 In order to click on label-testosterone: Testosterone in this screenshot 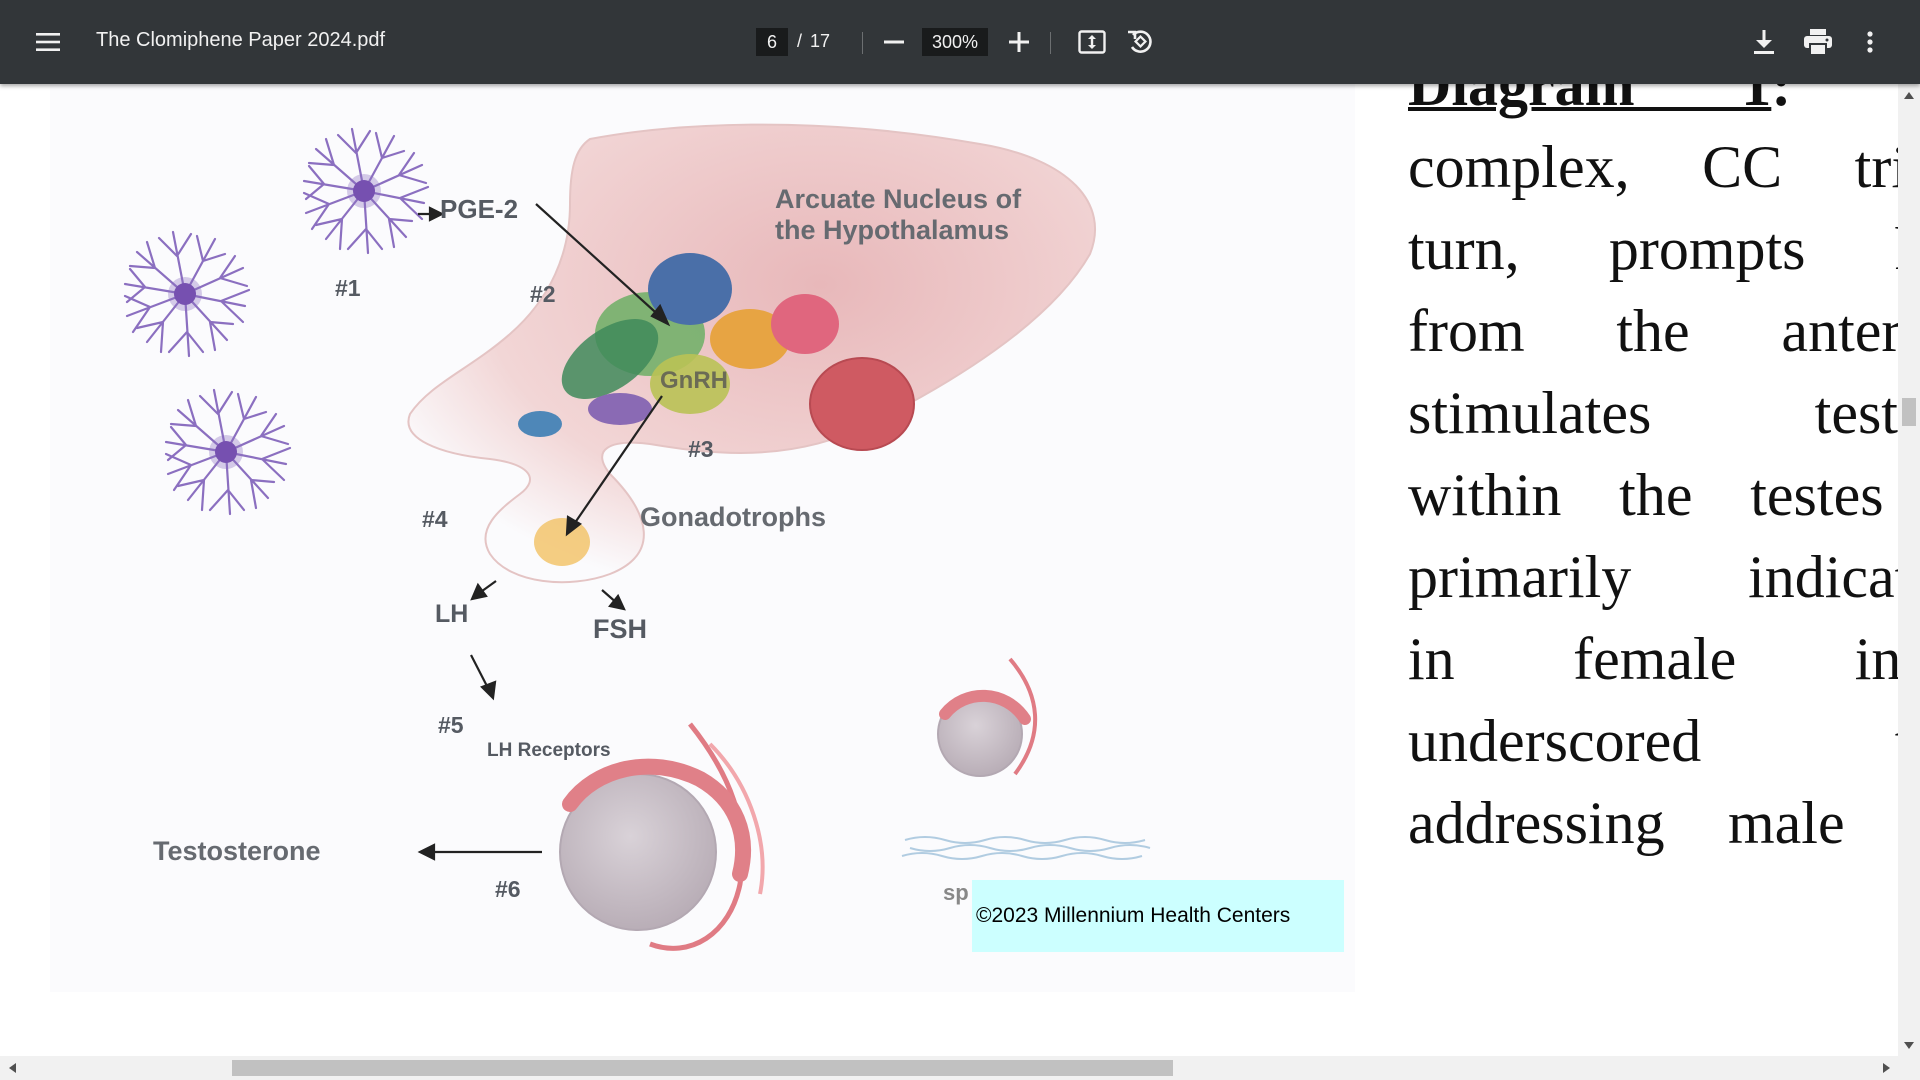, I will do `click(237, 851)`.